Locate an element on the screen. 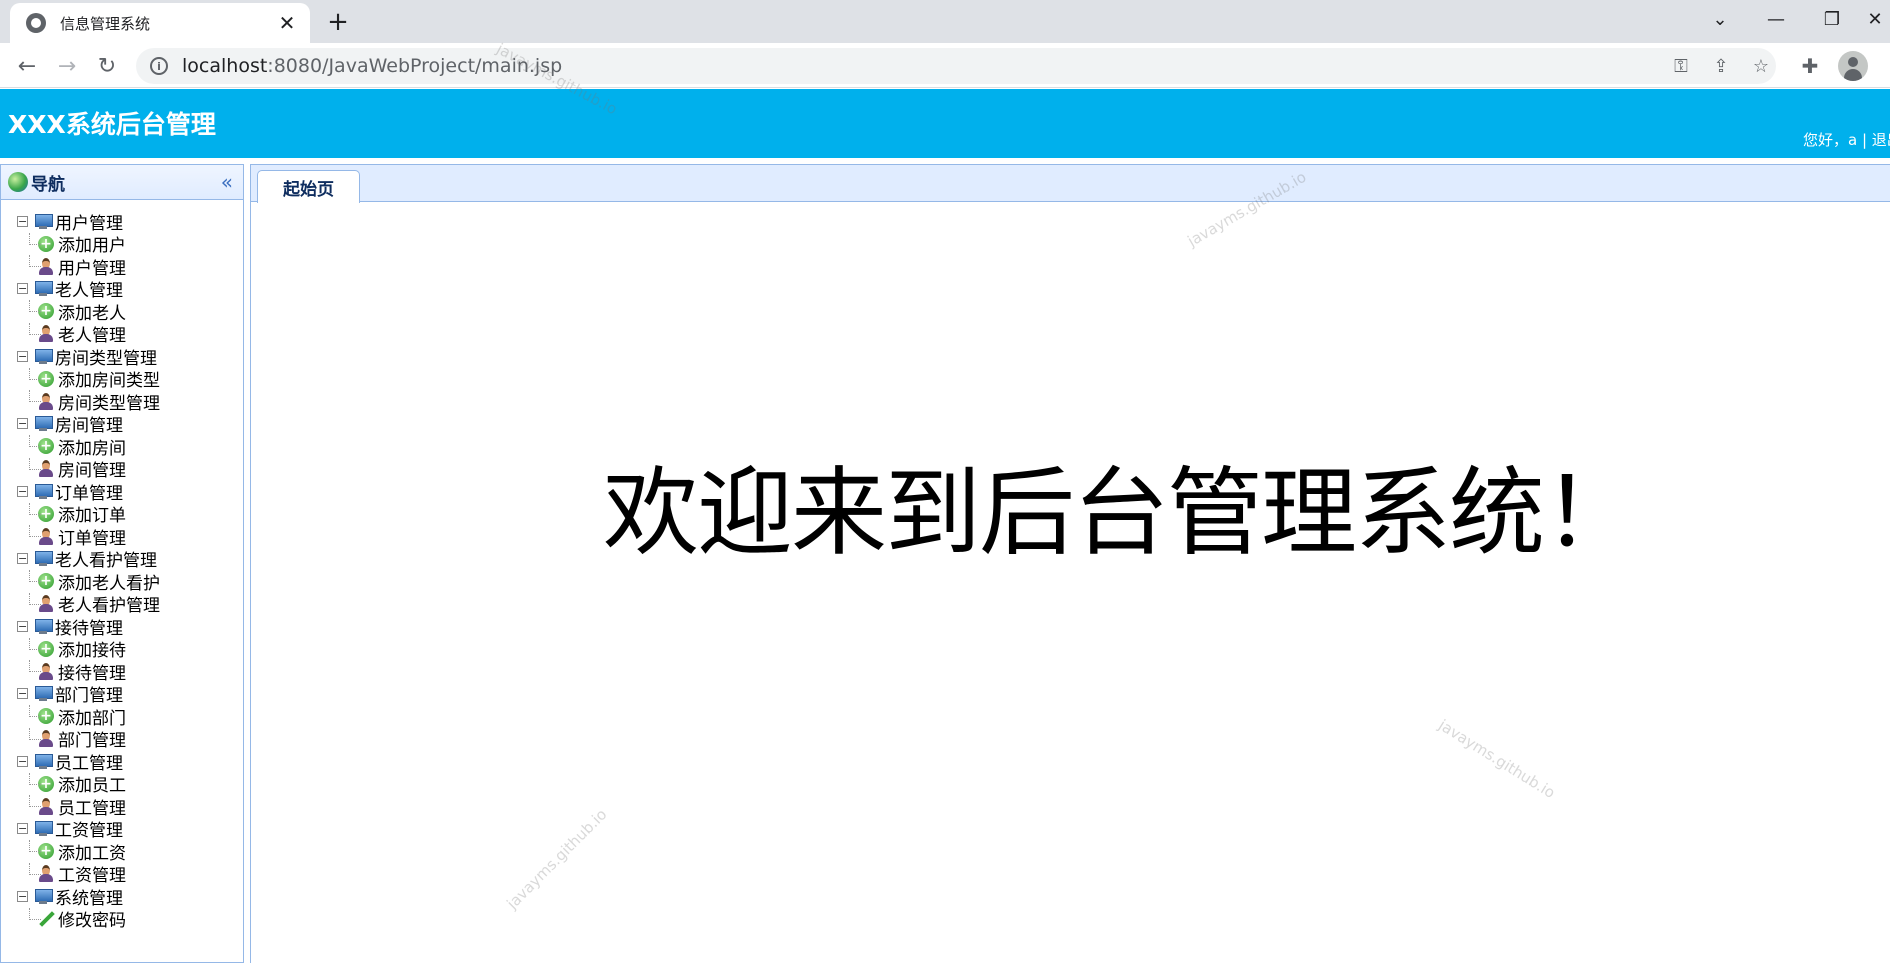 Image resolution: width=1890 pixels, height=963 pixels. tab-search-icon: ⌄ is located at coordinates (1720, 19).